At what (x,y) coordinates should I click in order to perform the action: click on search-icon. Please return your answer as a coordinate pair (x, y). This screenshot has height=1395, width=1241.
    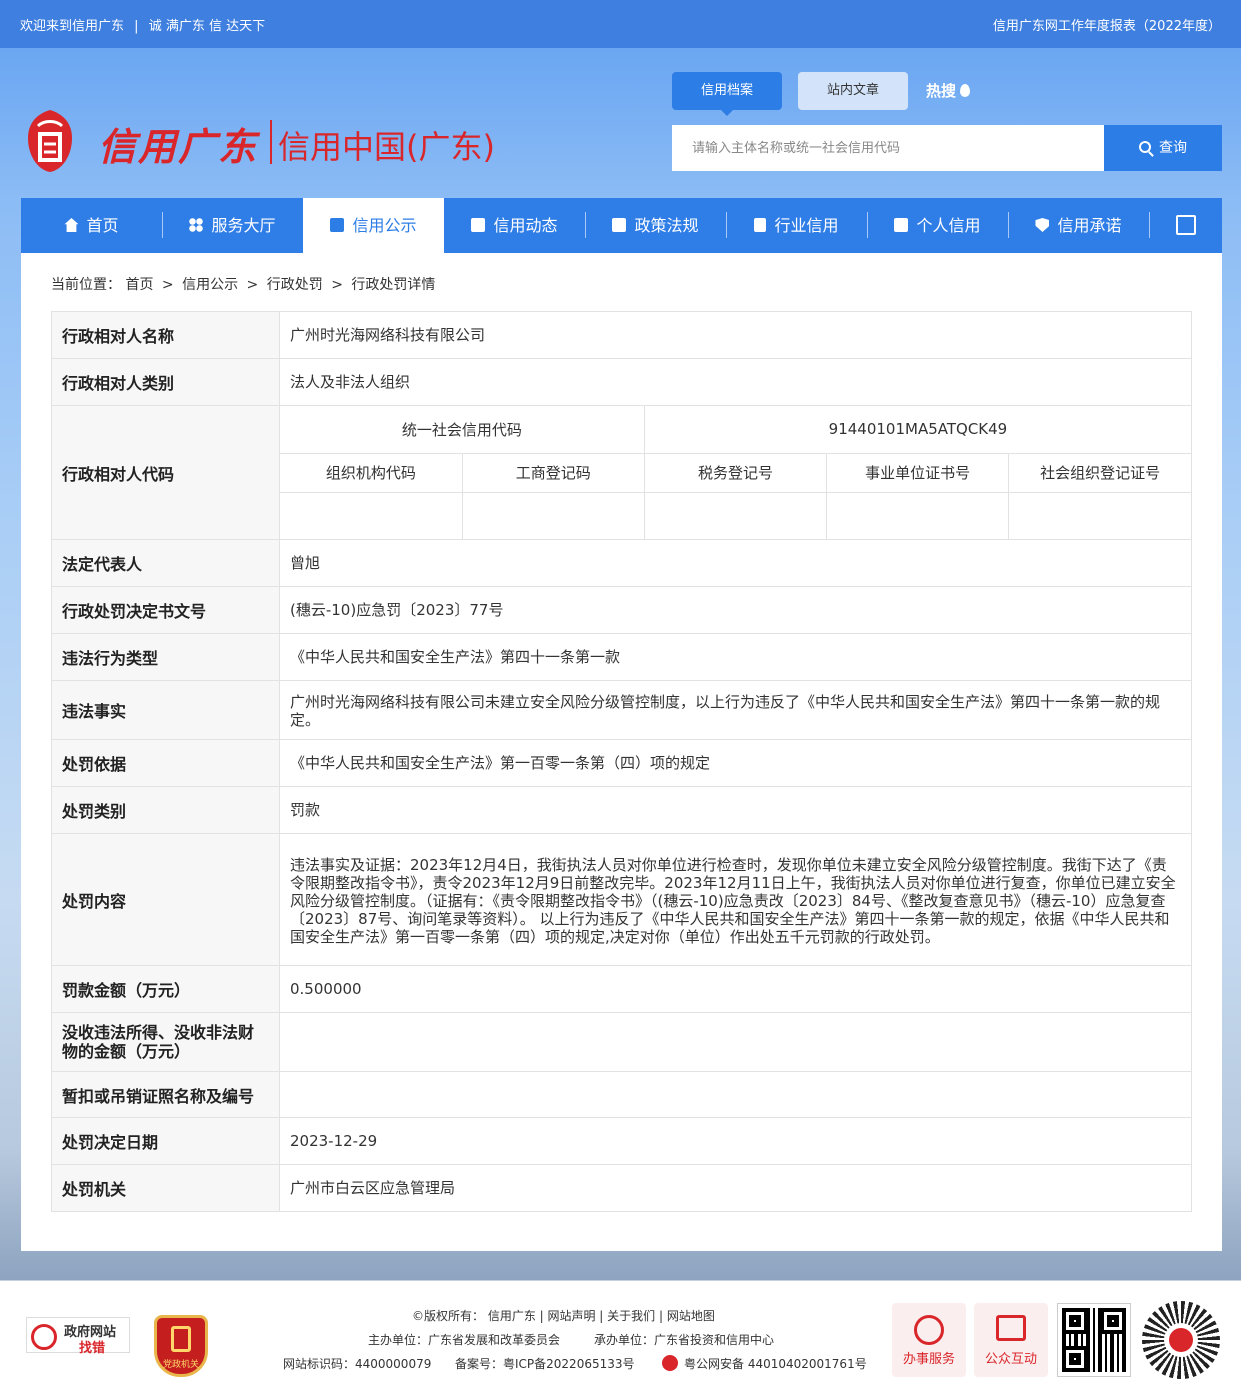
    Looking at the image, I should click on (1145, 147).